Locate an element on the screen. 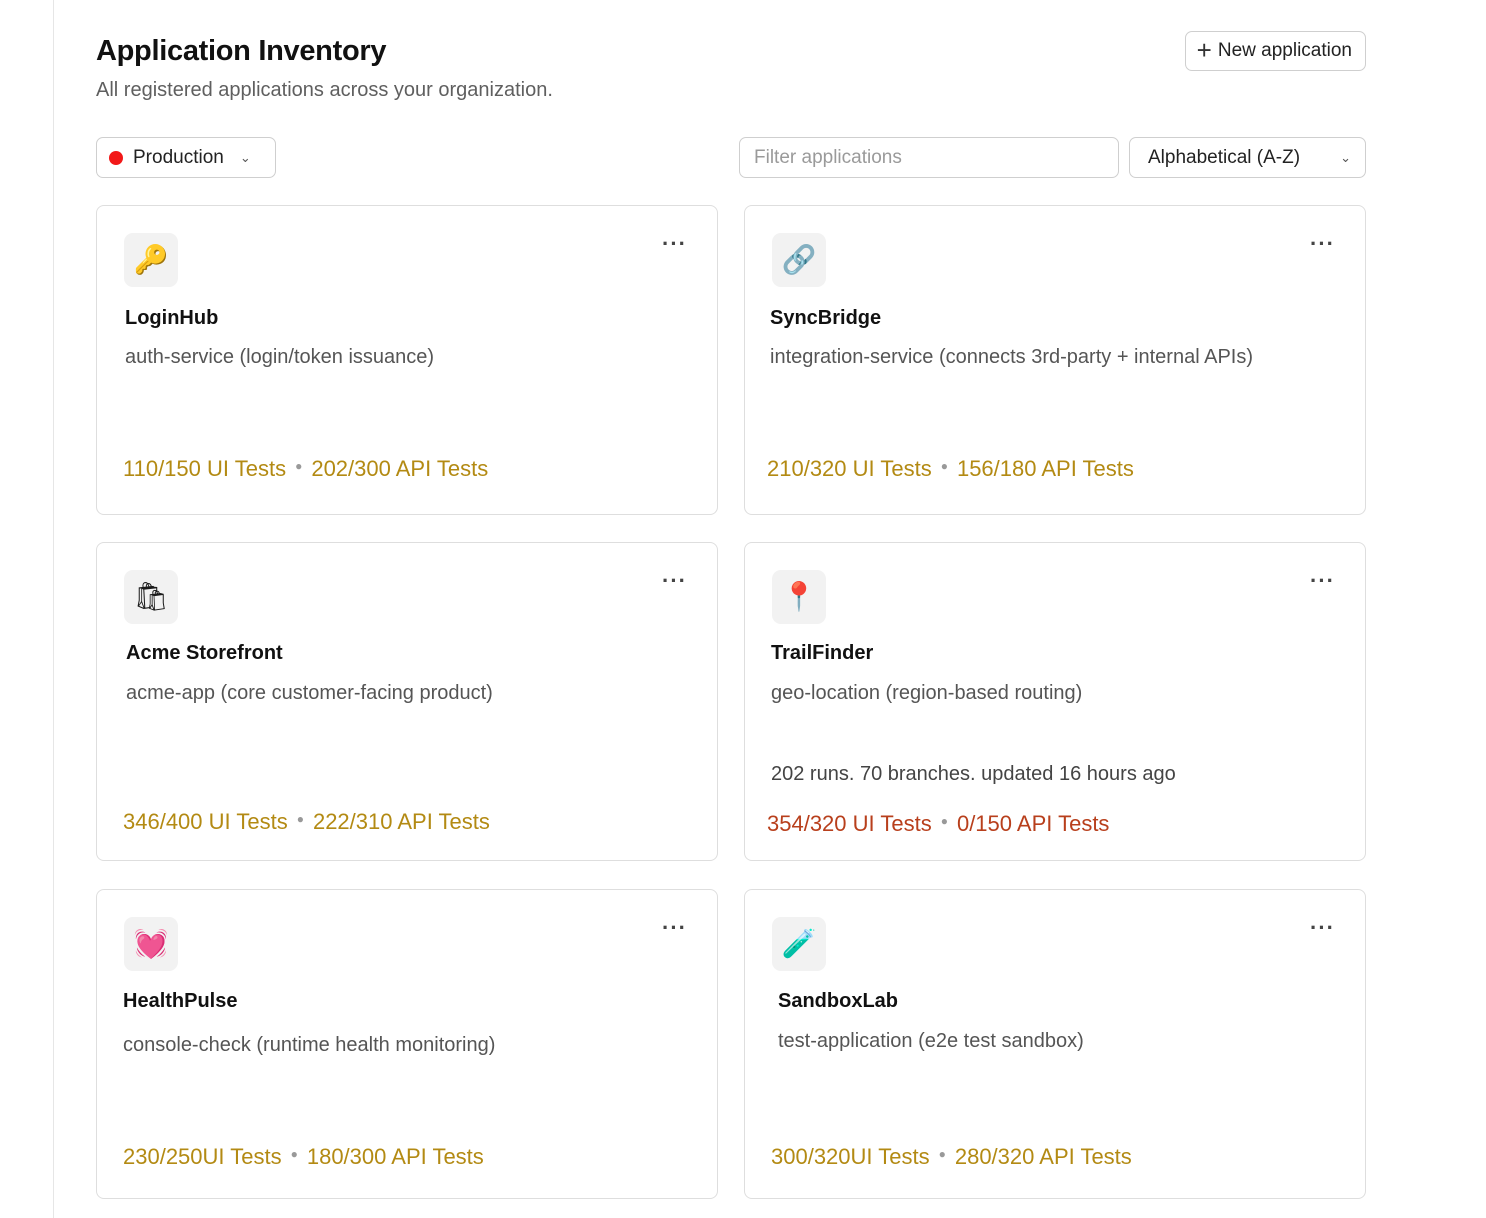 This screenshot has width=1486, height=1218. app-name: TrailFinder is located at coordinates (822, 653).